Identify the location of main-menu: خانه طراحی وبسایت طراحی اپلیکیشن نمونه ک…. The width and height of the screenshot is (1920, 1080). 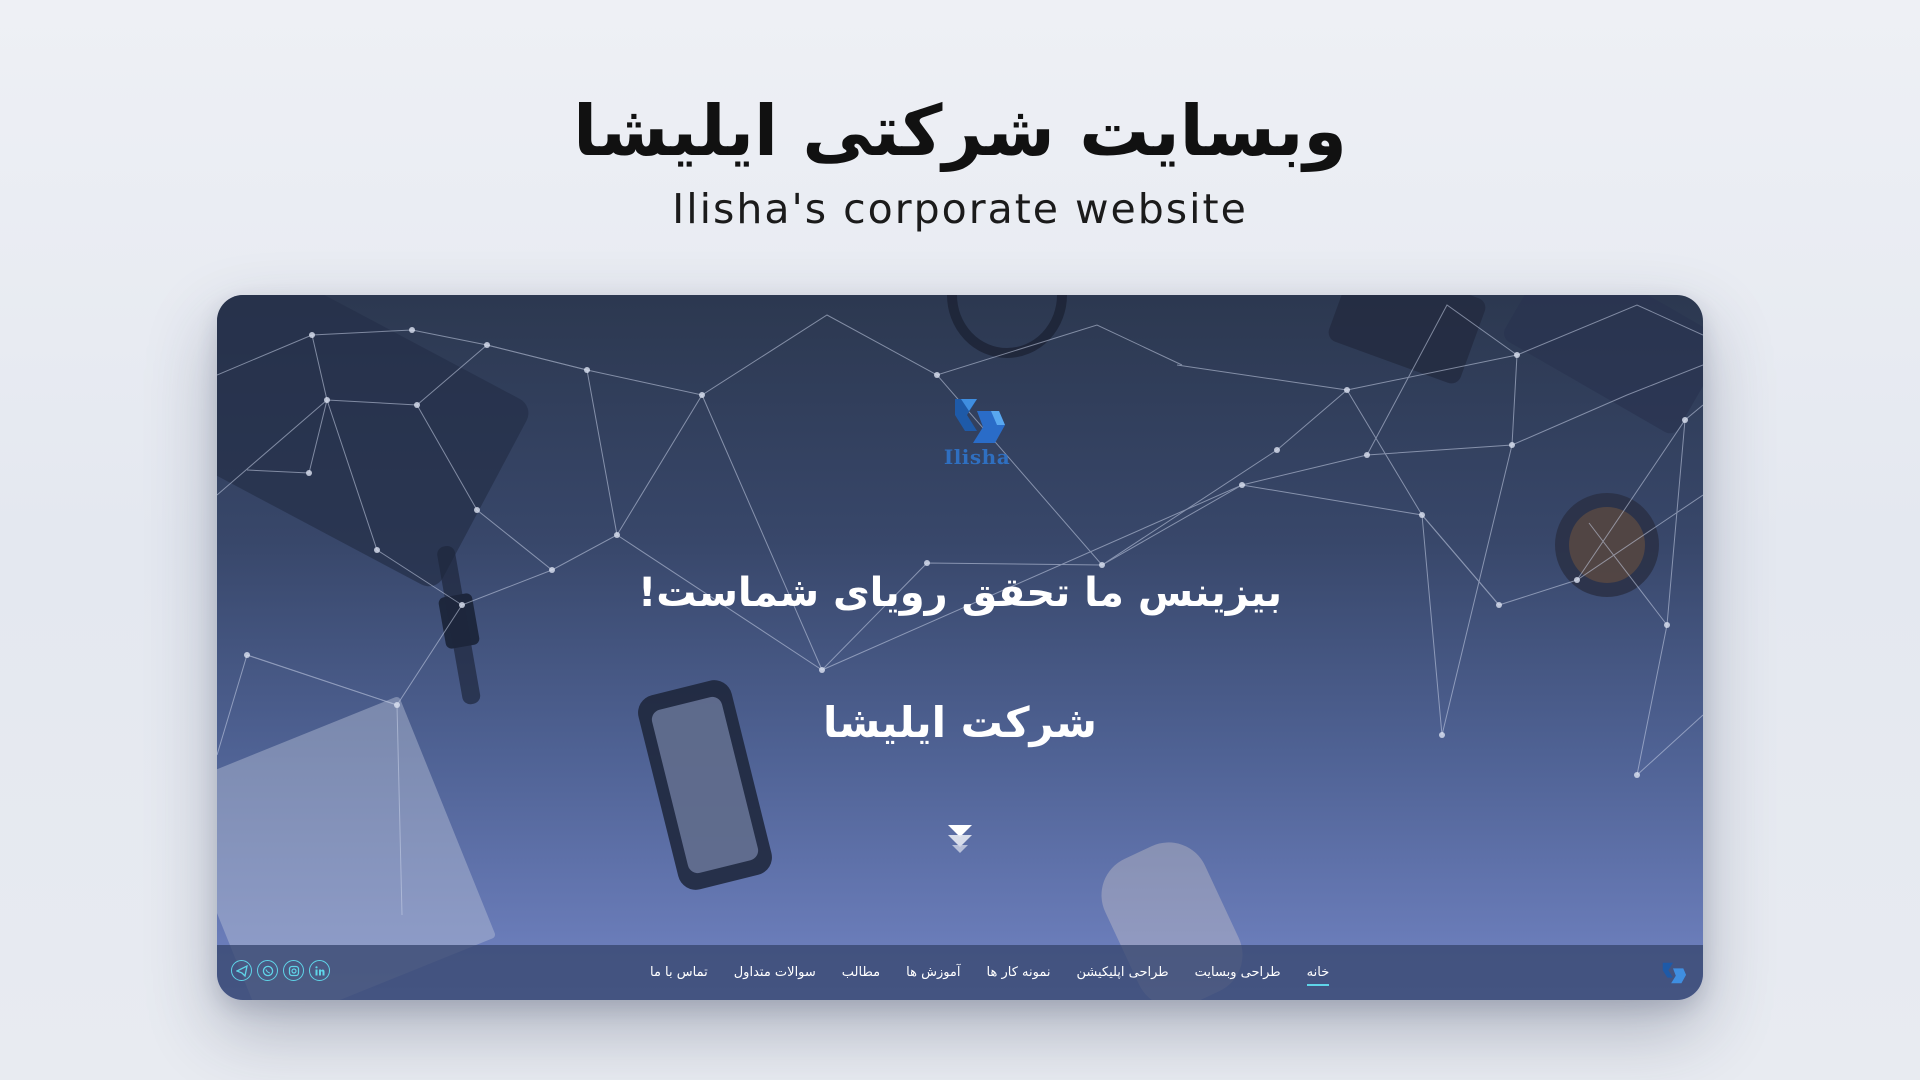
(989, 972).